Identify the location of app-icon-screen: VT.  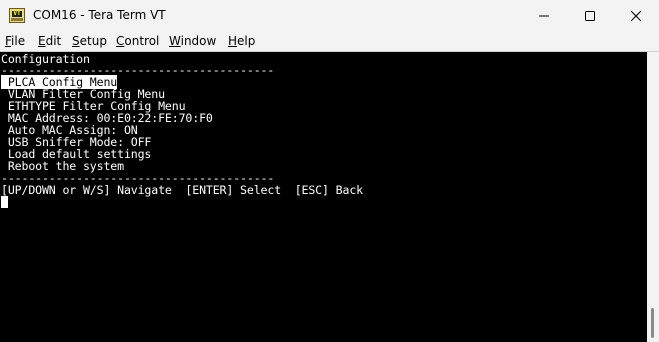
(17, 13).